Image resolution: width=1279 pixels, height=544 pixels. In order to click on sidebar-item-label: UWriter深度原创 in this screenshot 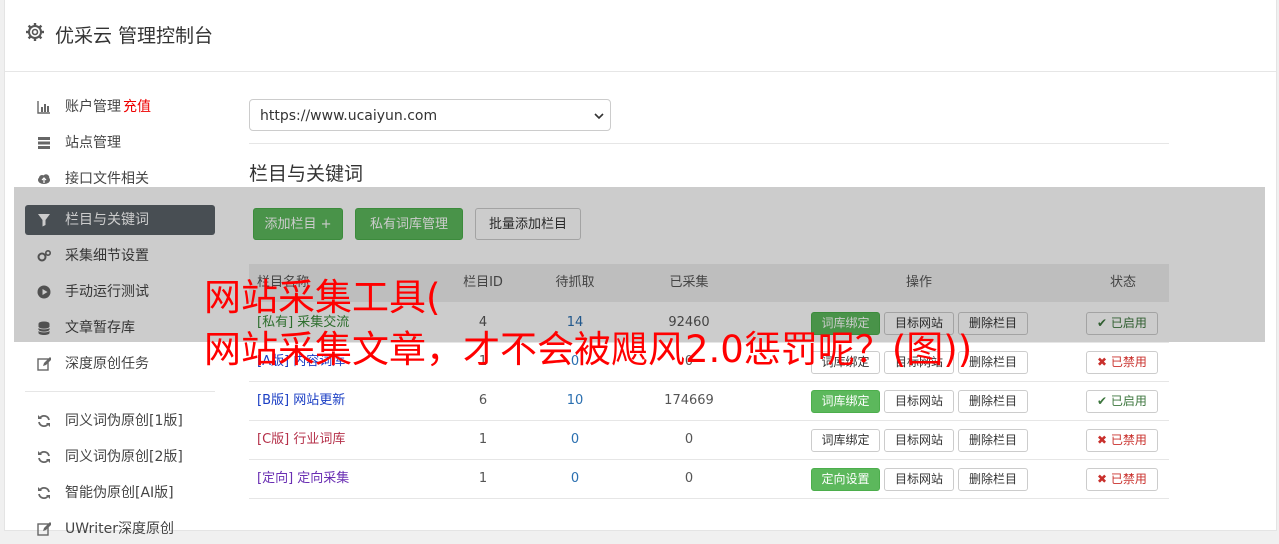, I will do `click(119, 529)`.